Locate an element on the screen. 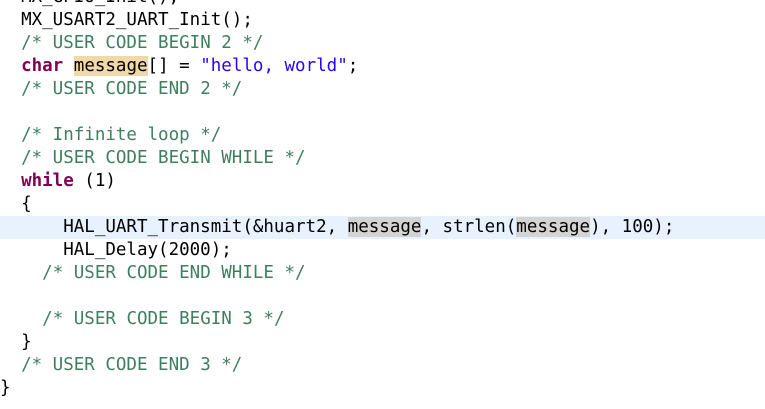 This screenshot has width=765, height=409. code-token: , strlen( is located at coordinates (469, 227).